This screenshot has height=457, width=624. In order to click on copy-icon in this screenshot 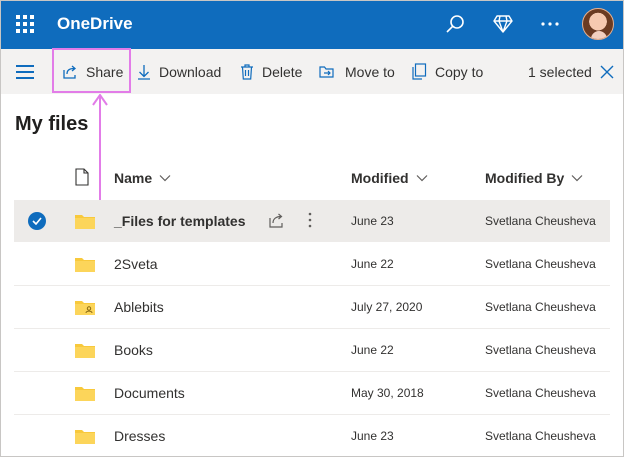, I will do `click(419, 71)`.